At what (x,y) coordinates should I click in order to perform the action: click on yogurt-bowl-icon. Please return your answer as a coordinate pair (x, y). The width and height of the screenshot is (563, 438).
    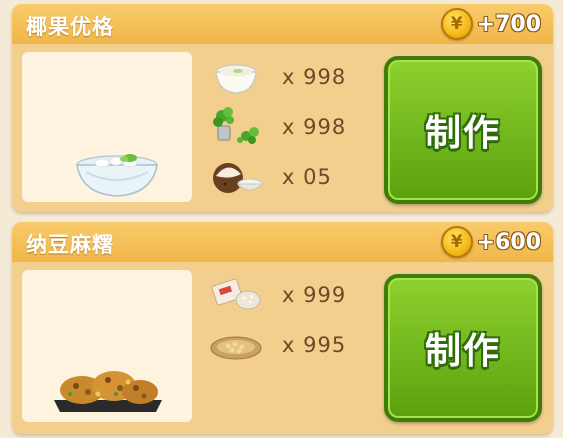
    Looking at the image, I should click on (236, 79).